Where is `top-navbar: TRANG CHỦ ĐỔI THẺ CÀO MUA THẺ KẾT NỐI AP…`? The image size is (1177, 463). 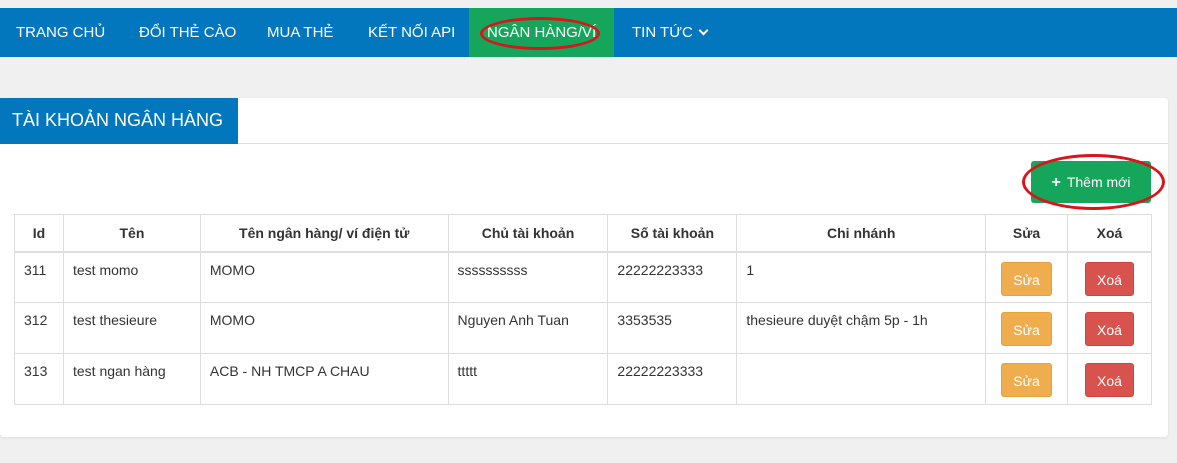 top-navbar: TRANG CHỦ ĐỔI THẺ CÀO MUA THẺ KẾT NỐI AP… is located at coordinates (588, 32).